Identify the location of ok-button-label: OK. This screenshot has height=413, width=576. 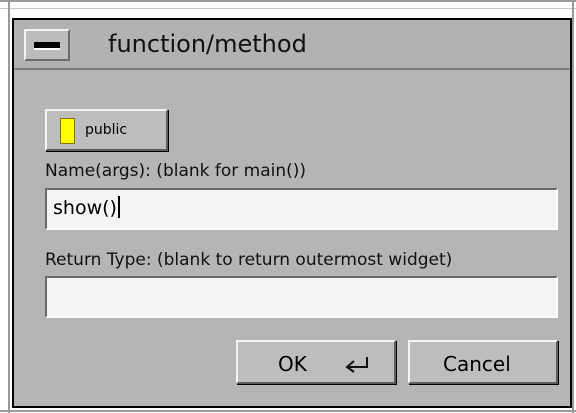
(292, 364).